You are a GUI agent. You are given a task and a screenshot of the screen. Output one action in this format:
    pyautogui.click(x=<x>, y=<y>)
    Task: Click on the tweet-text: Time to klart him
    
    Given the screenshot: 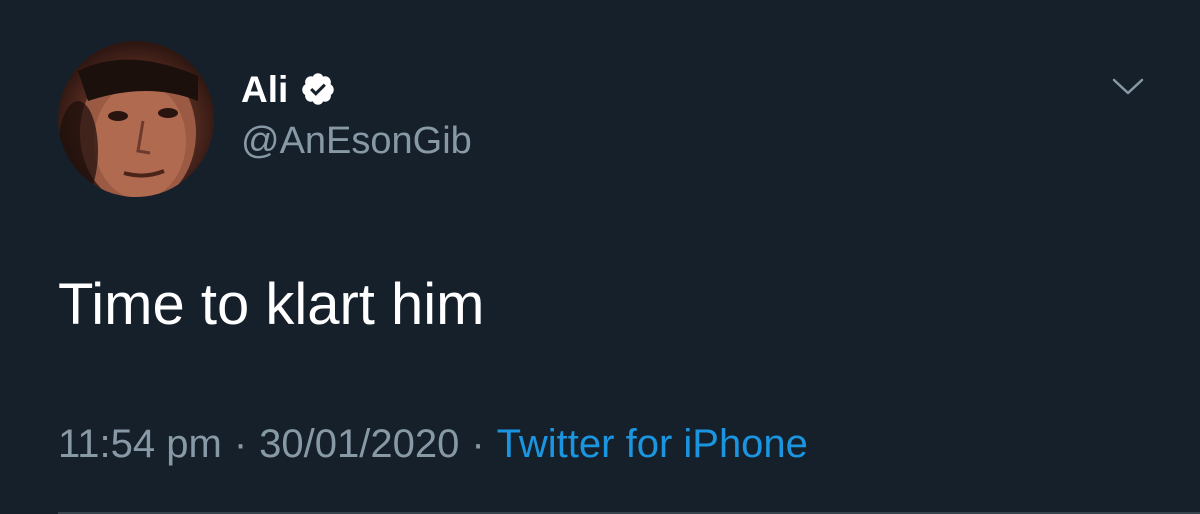 What is the action you would take?
    pyautogui.click(x=271, y=304)
    